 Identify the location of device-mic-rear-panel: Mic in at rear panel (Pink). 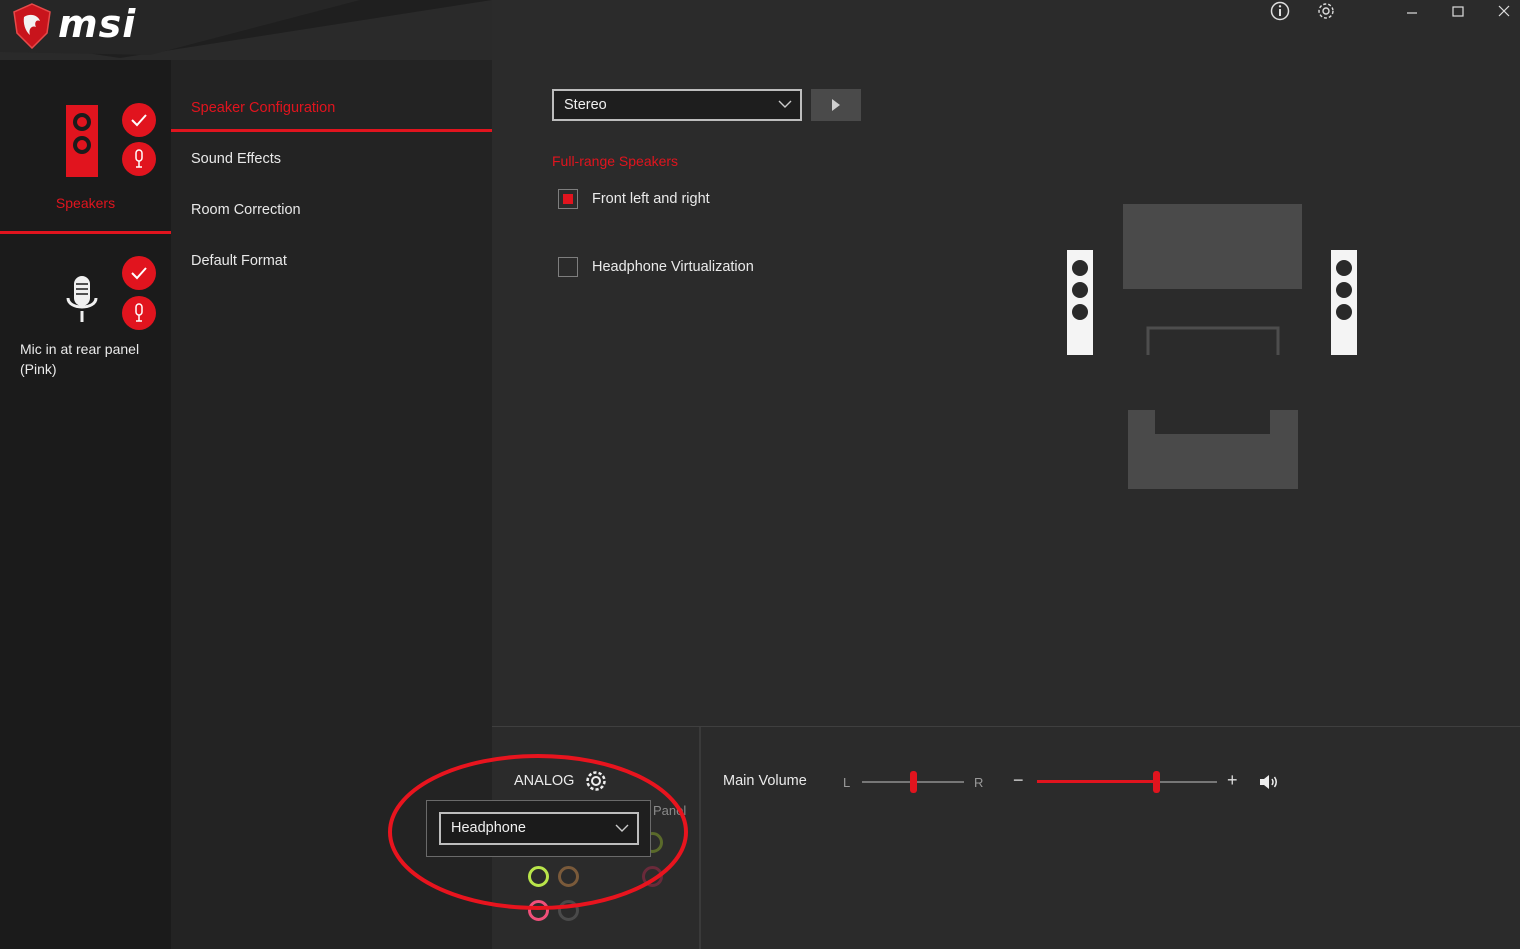
(85, 320).